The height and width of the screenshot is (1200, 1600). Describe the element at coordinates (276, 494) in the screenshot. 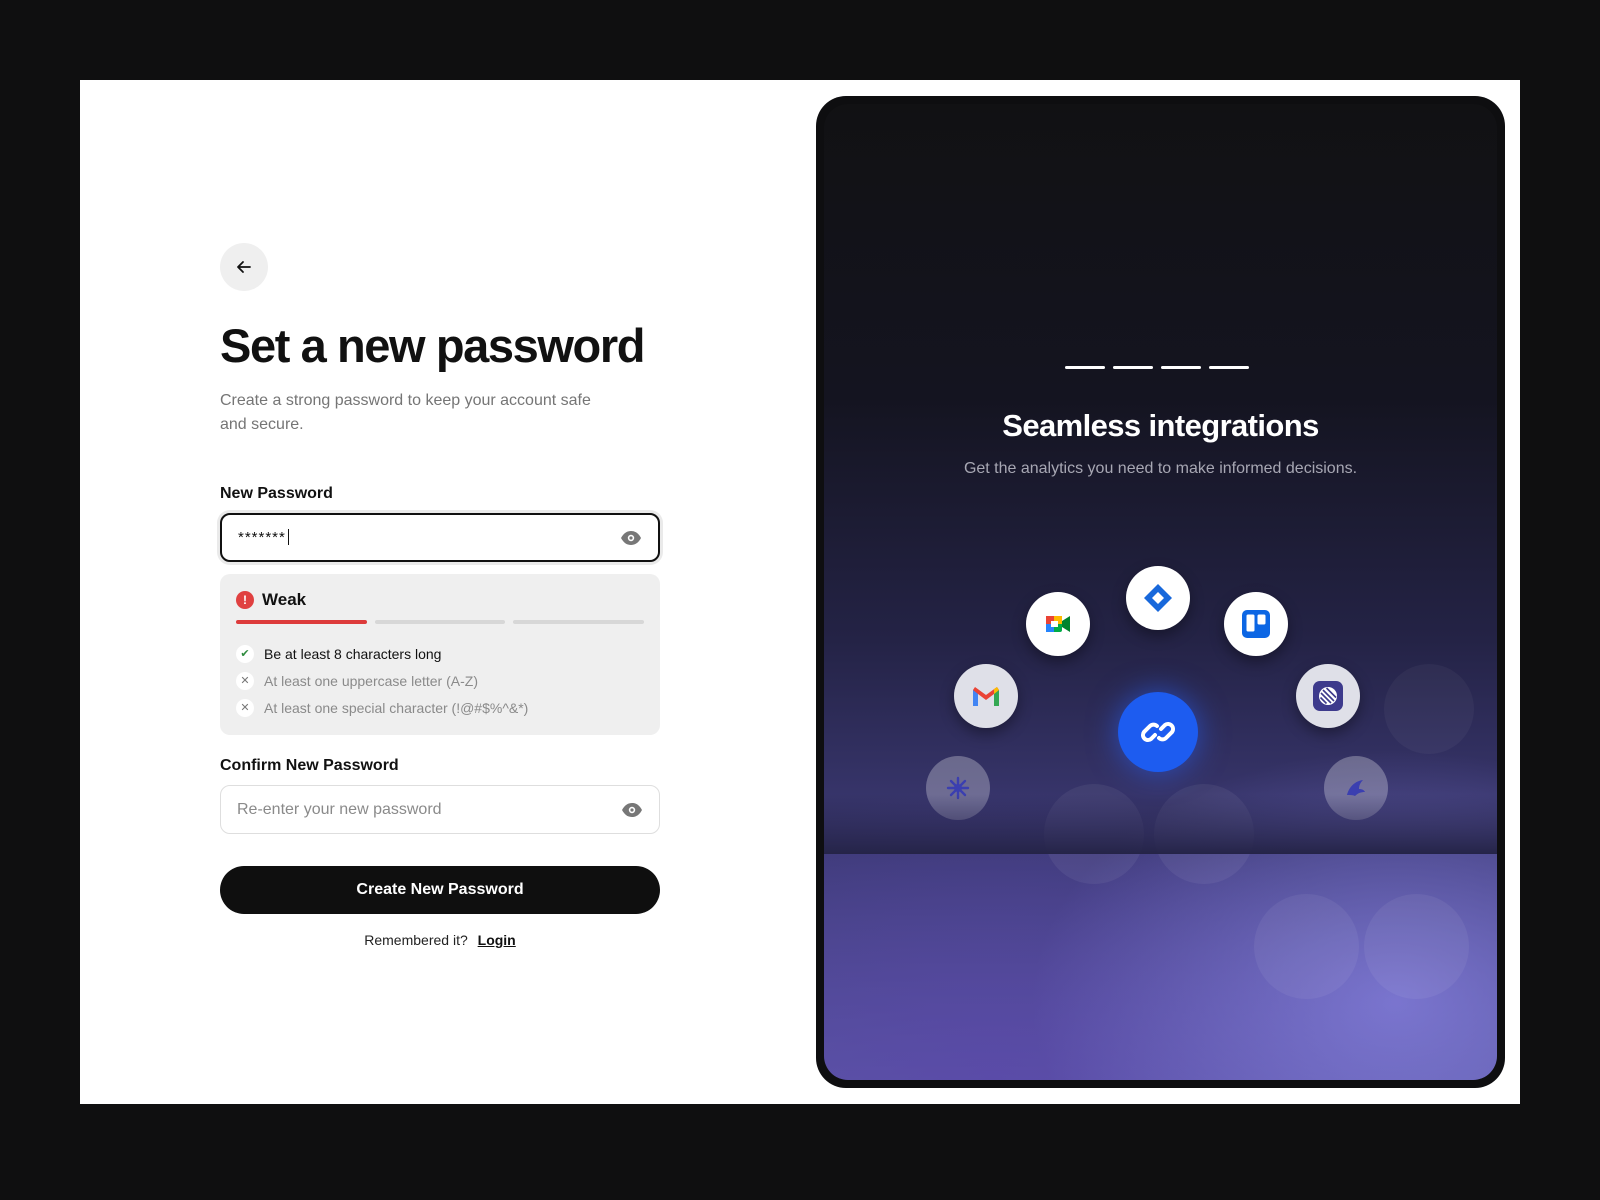

I see `new-password-label: New Password` at that location.